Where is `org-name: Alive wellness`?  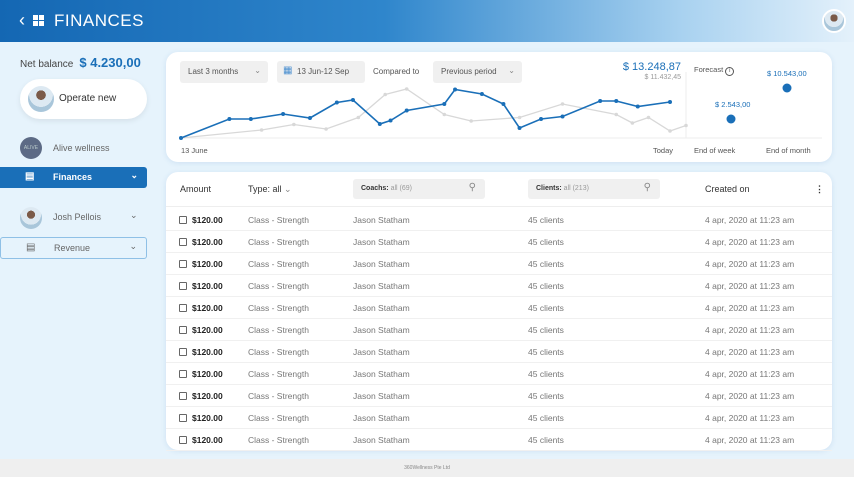 org-name: Alive wellness is located at coordinates (81, 148).